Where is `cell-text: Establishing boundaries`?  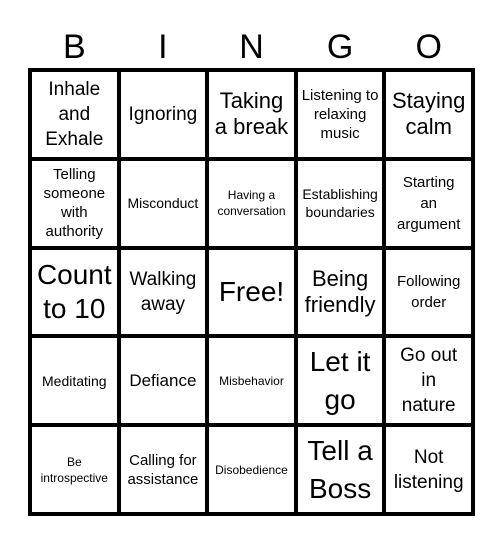
cell-text: Establishing boundaries is located at coordinates (340, 203).